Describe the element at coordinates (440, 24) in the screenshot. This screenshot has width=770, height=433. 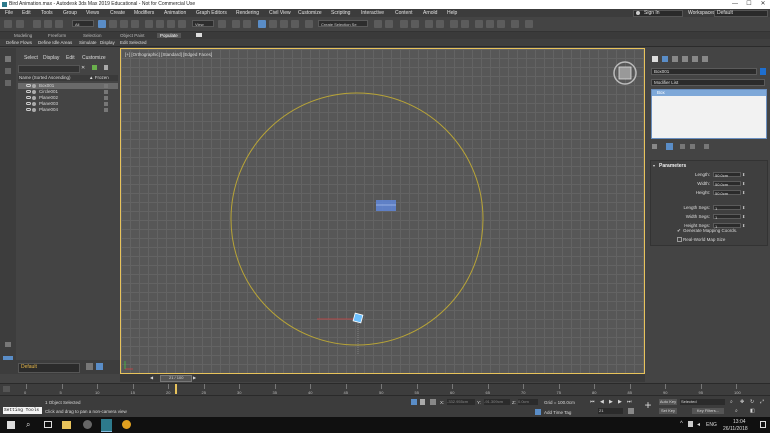
I see `curve-editor-icon` at that location.